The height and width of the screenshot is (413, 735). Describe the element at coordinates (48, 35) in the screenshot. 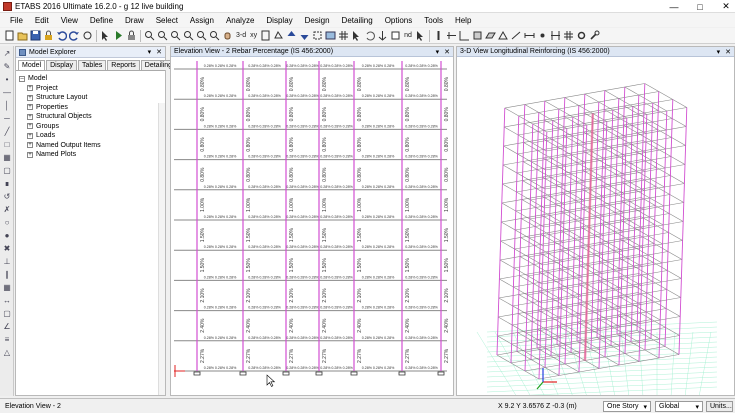

I see `lock-icon` at that location.